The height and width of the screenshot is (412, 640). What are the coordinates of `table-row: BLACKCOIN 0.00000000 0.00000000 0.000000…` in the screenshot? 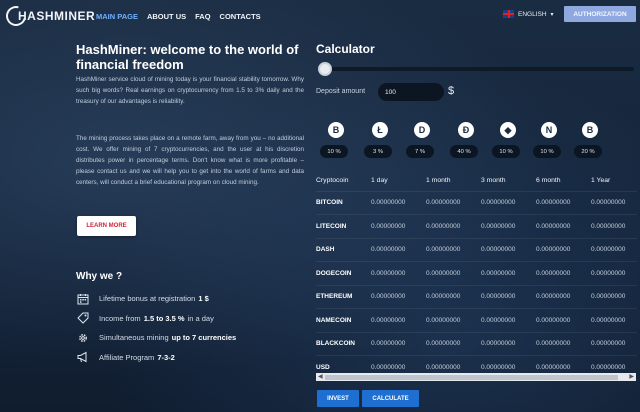 It's located at (476, 343).